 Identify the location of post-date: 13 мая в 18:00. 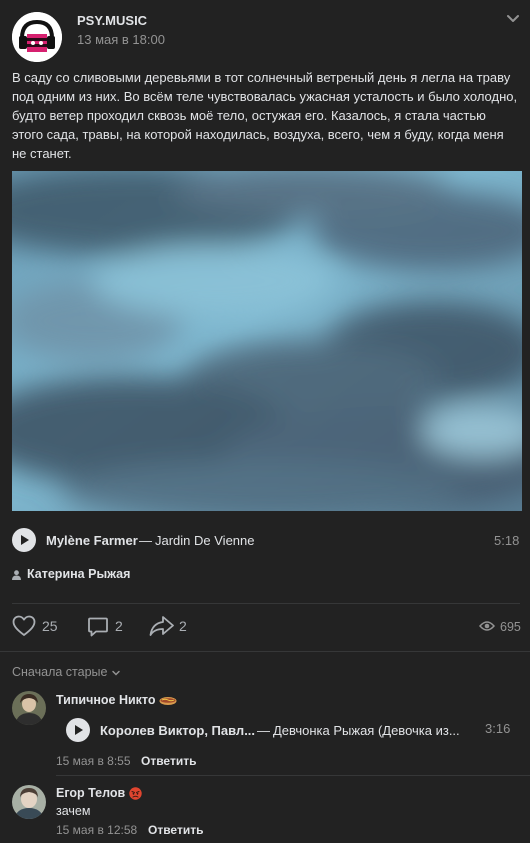
(121, 39).